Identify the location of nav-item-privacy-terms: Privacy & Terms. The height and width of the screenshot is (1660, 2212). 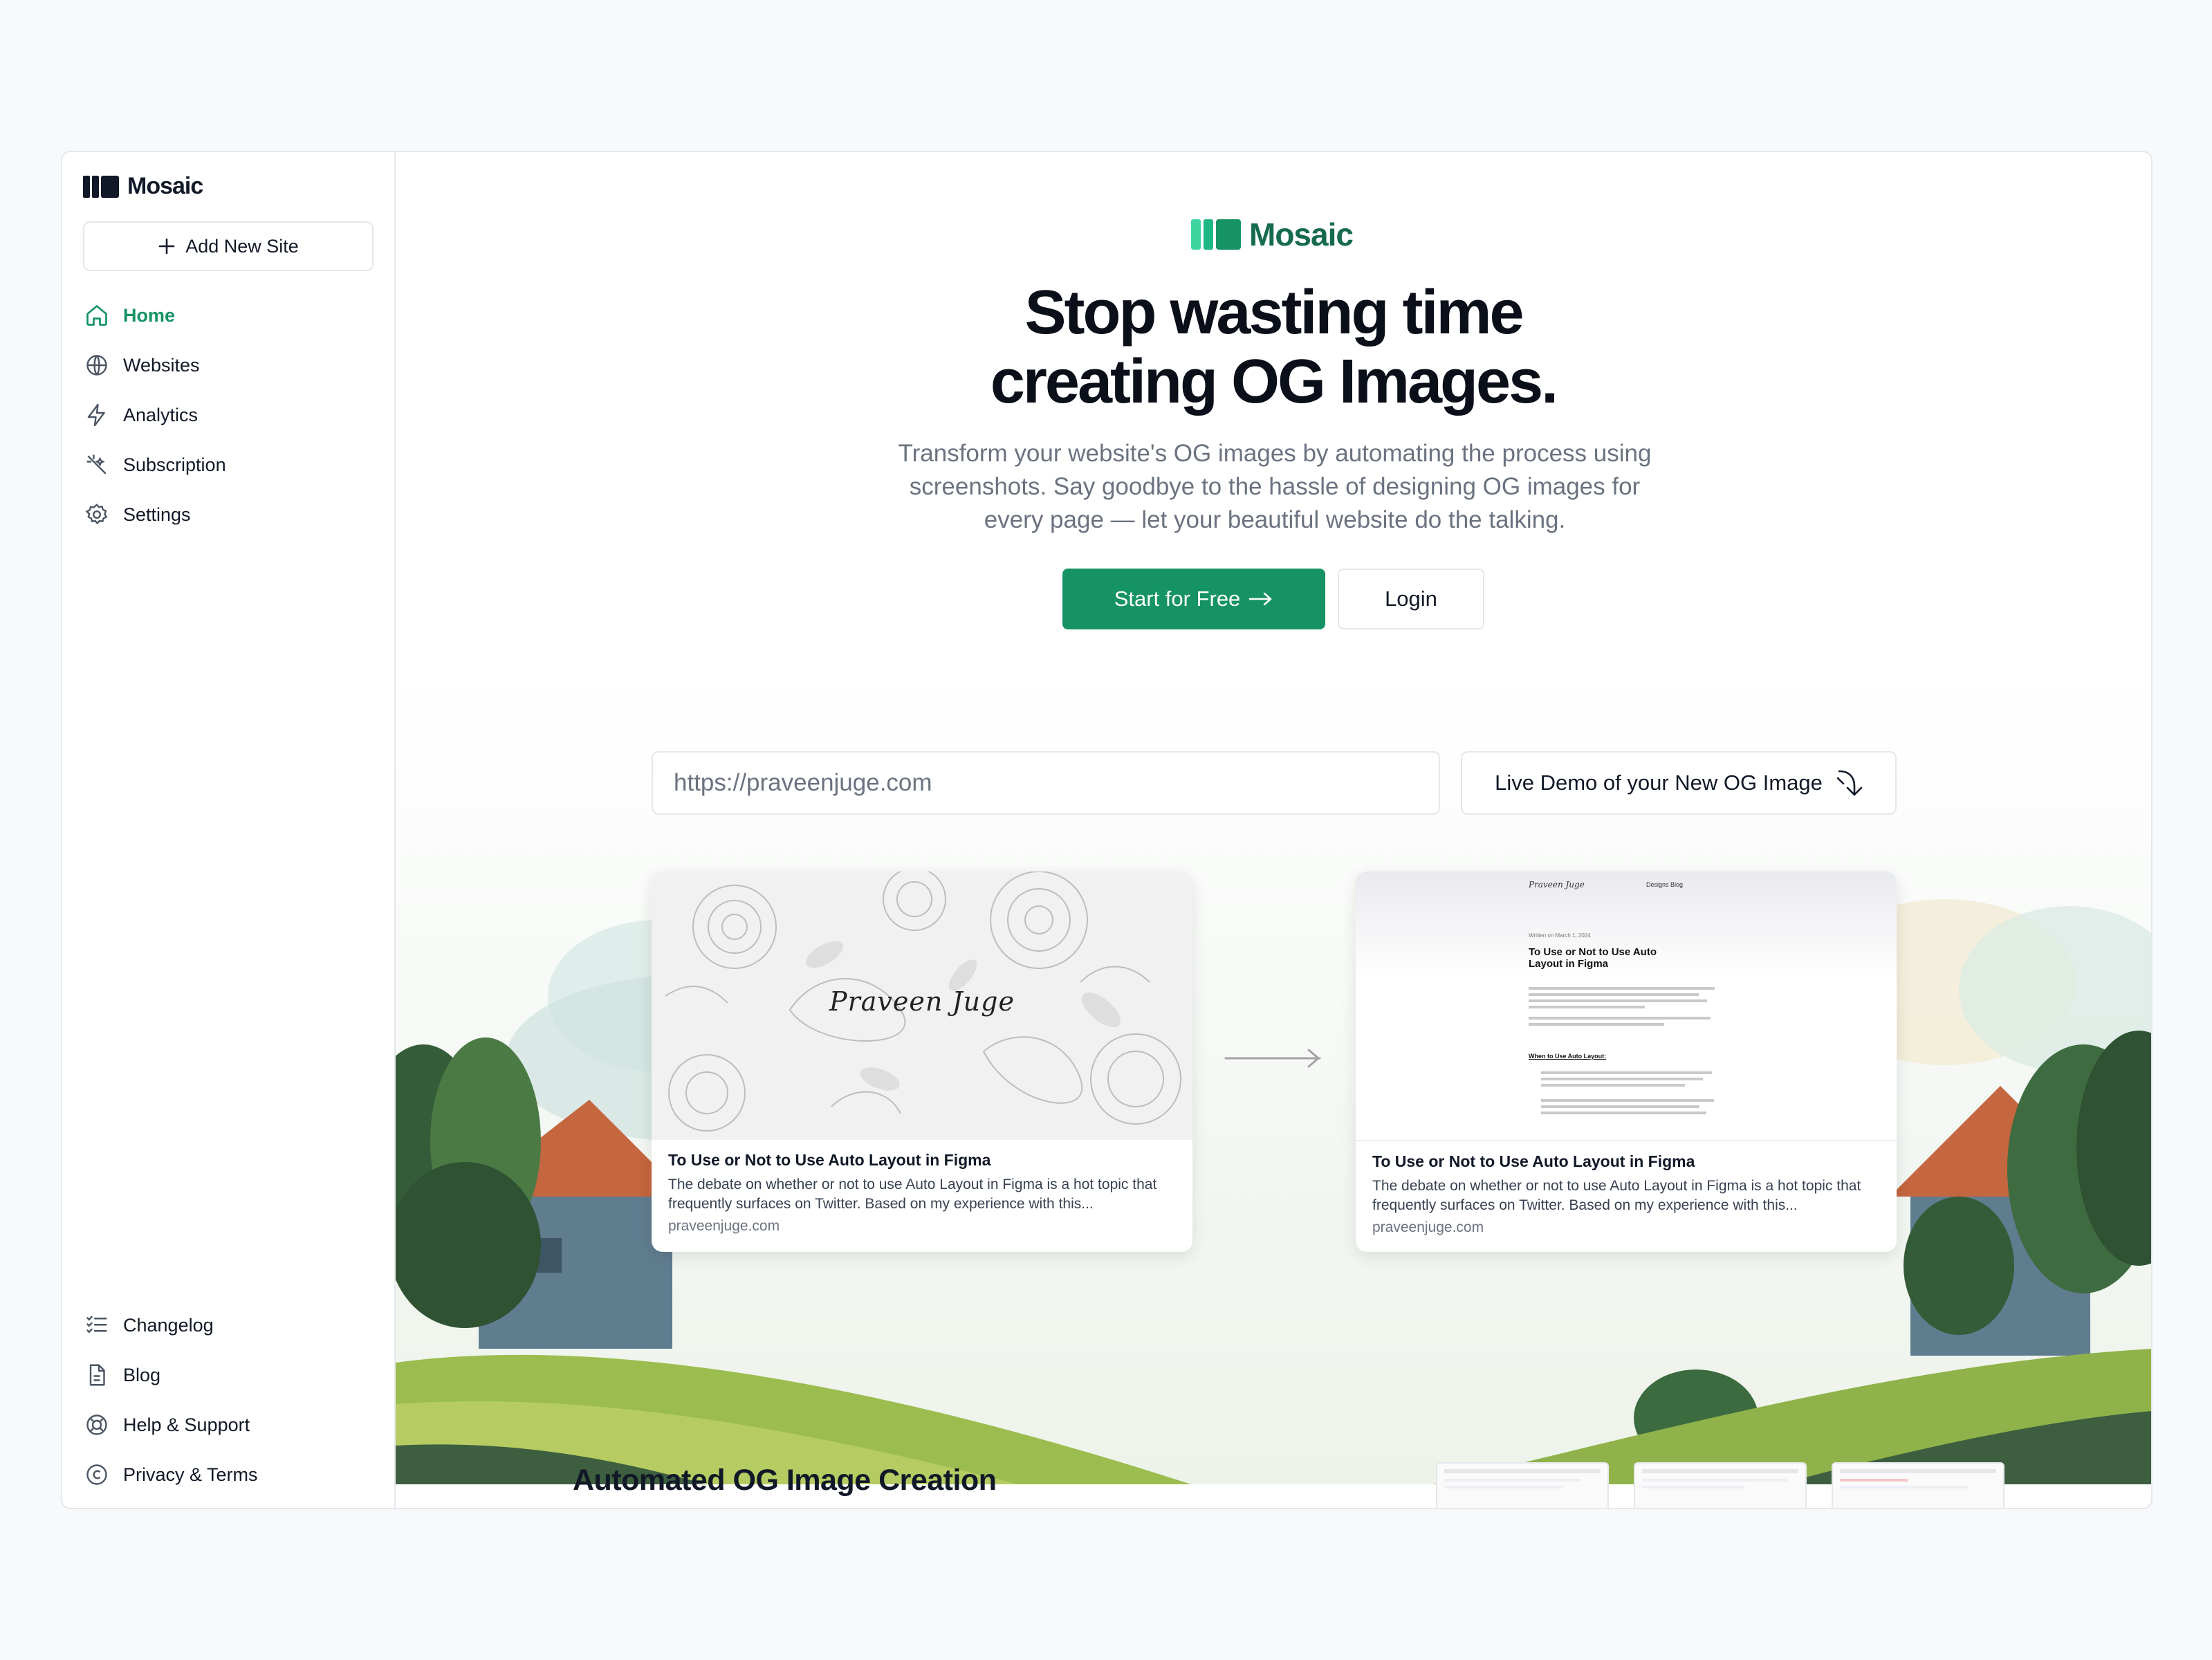
(229, 1475).